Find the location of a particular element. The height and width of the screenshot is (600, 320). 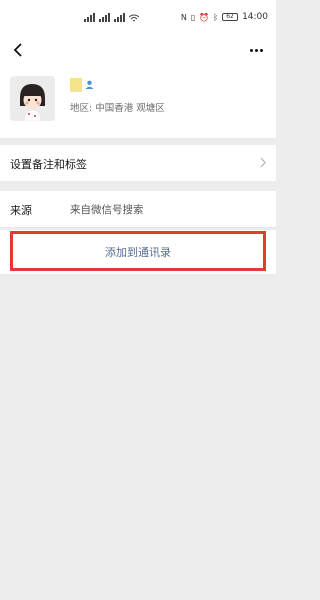

set-remark-row: 设置备注和标签 is located at coordinates (138, 163).